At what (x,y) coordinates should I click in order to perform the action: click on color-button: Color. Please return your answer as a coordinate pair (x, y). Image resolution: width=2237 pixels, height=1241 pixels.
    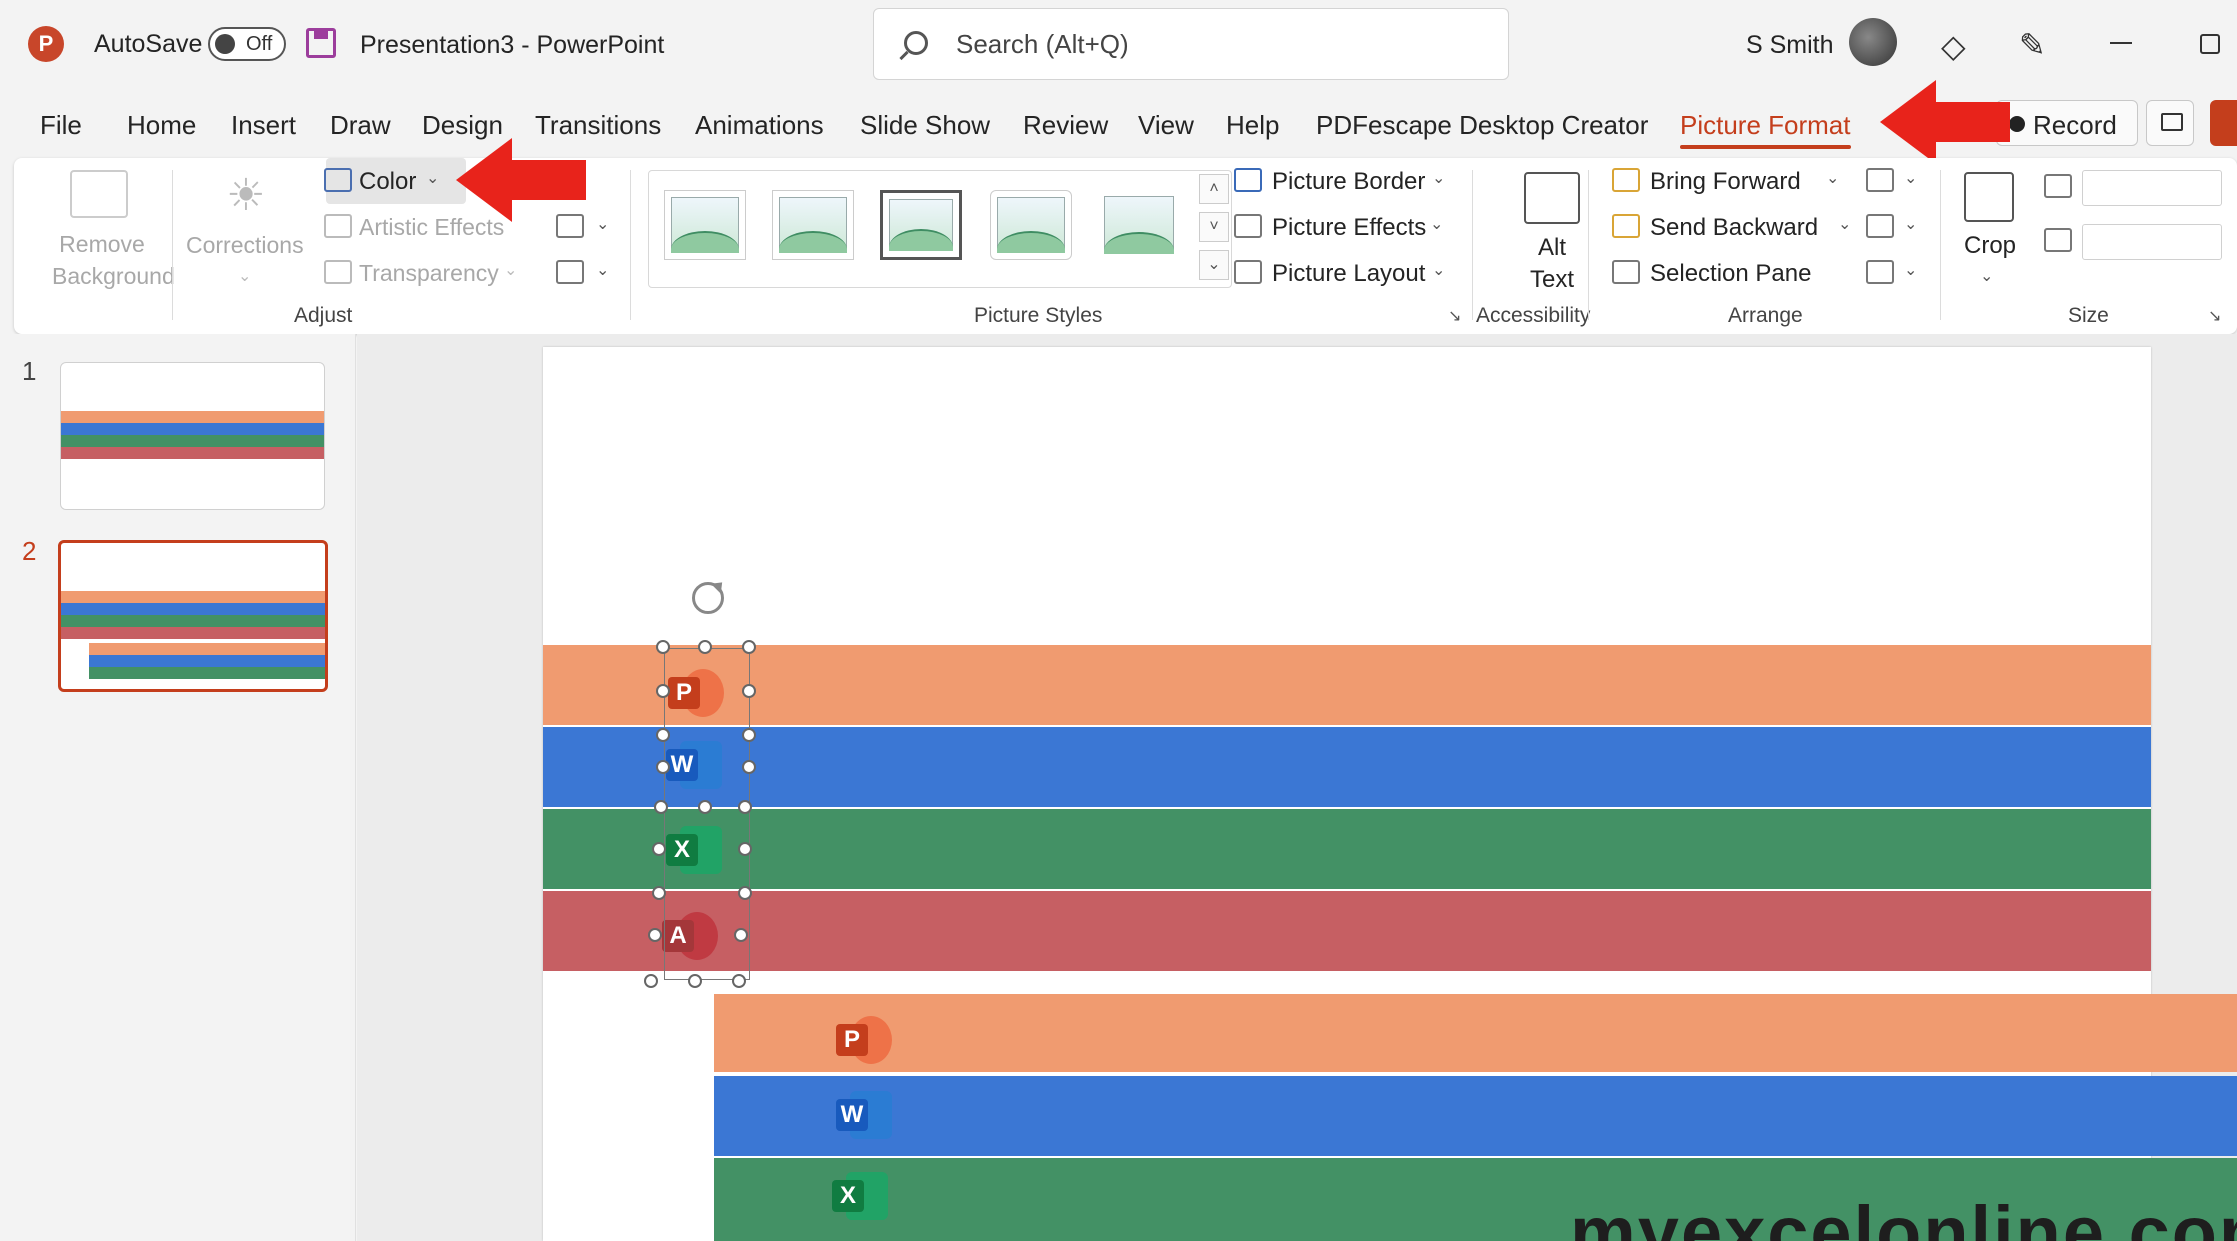
    Looking at the image, I should click on (387, 182).